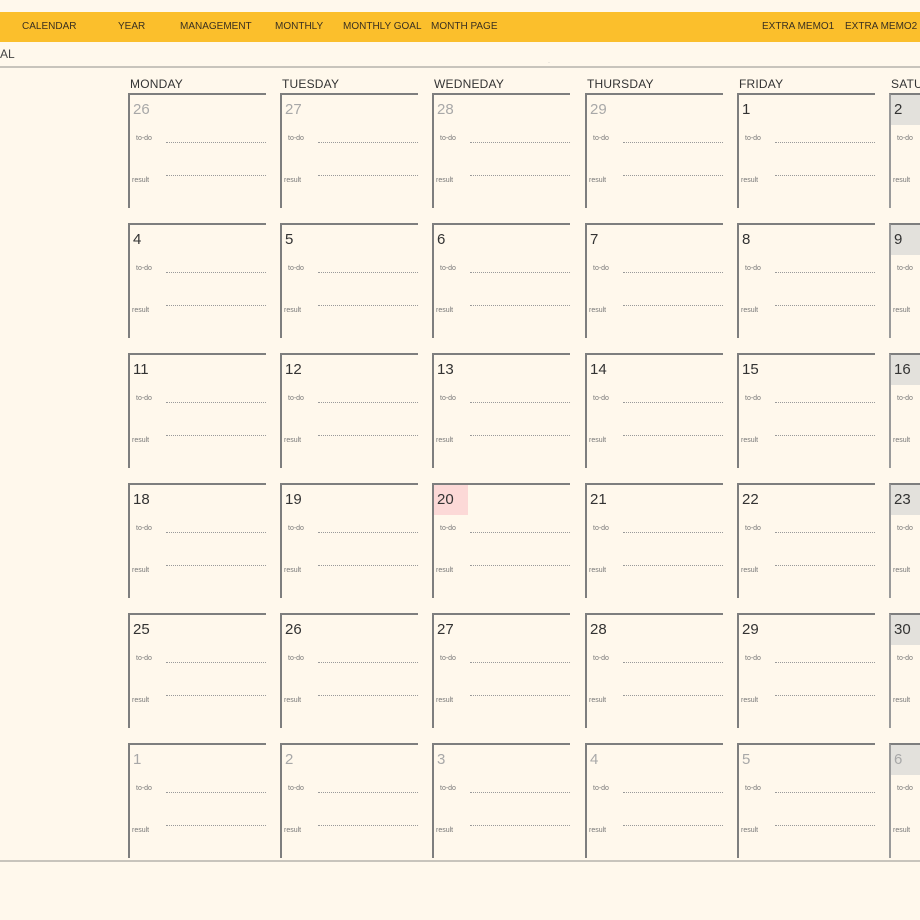  Describe the element at coordinates (806, 540) in the screenshot. I see `day-cell: 22 to-do result` at that location.